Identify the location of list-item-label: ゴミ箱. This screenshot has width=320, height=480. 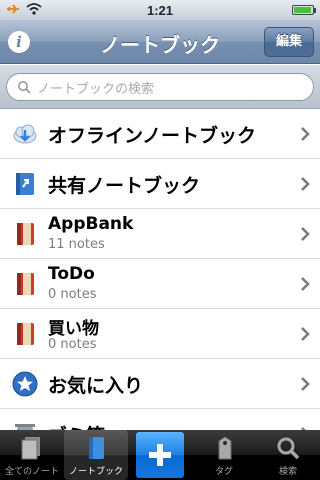
(76, 425).